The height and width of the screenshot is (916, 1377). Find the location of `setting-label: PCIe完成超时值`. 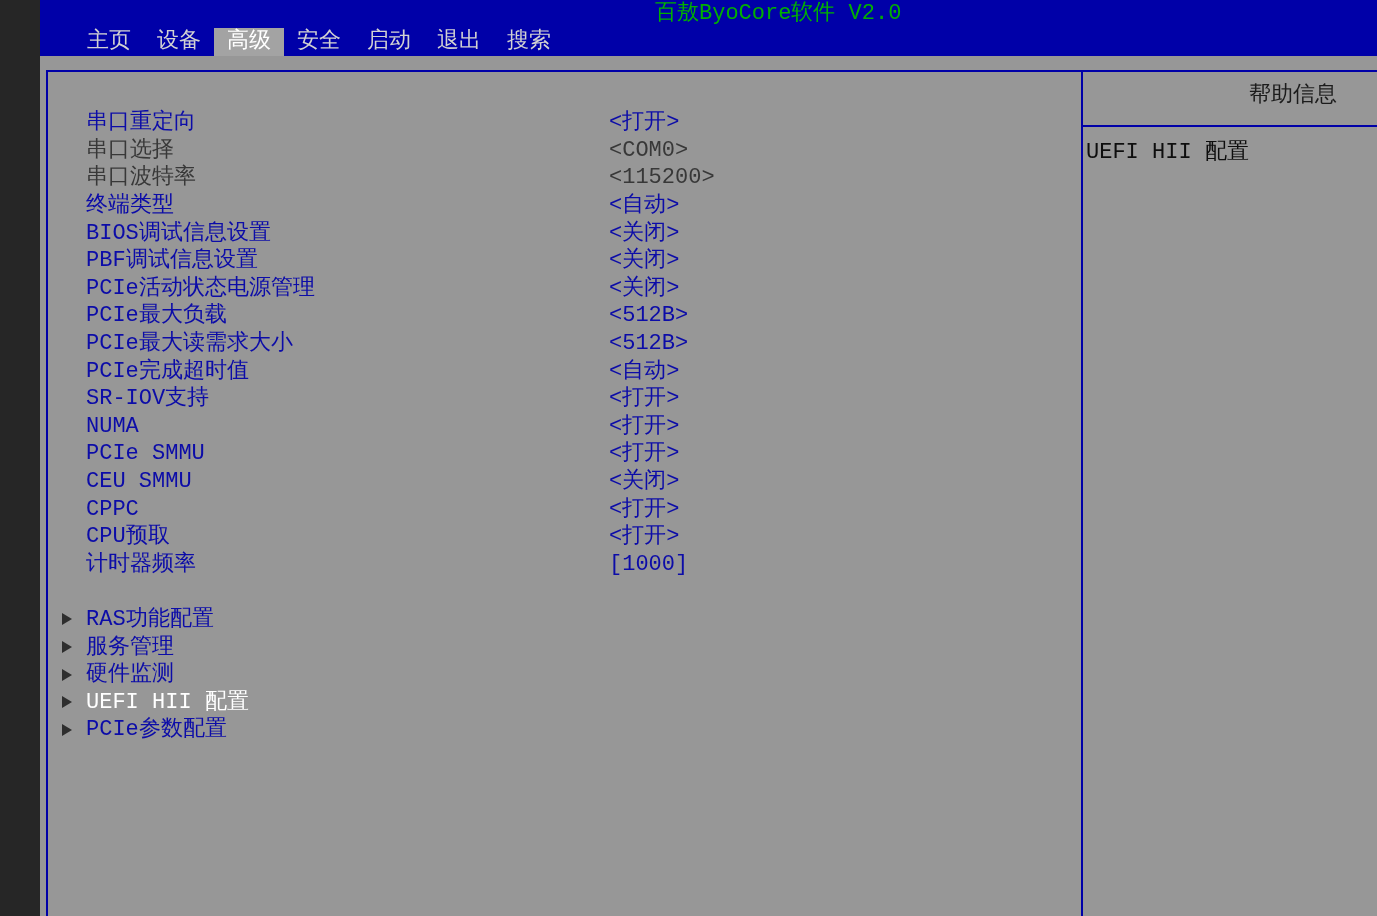

setting-label: PCIe完成超时值 is located at coordinates (167, 371).